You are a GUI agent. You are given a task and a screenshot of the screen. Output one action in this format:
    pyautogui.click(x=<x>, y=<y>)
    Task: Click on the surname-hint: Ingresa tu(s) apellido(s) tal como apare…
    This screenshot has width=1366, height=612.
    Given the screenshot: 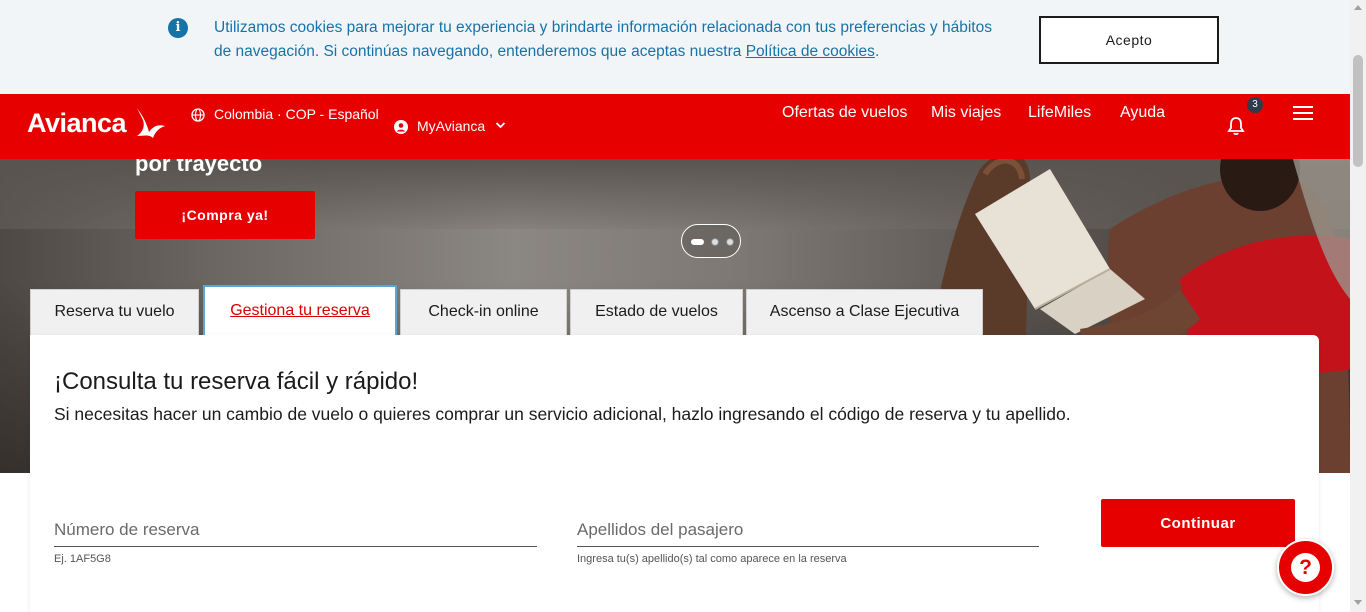 What is the action you would take?
    pyautogui.click(x=712, y=559)
    